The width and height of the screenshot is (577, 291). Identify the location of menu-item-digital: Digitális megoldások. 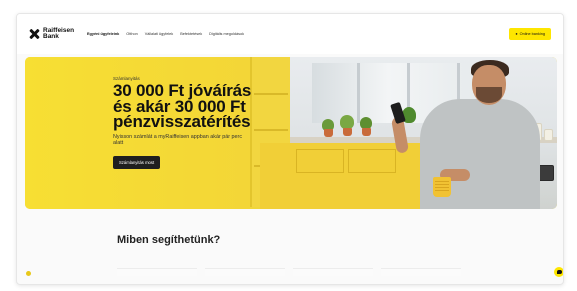
(226, 34).